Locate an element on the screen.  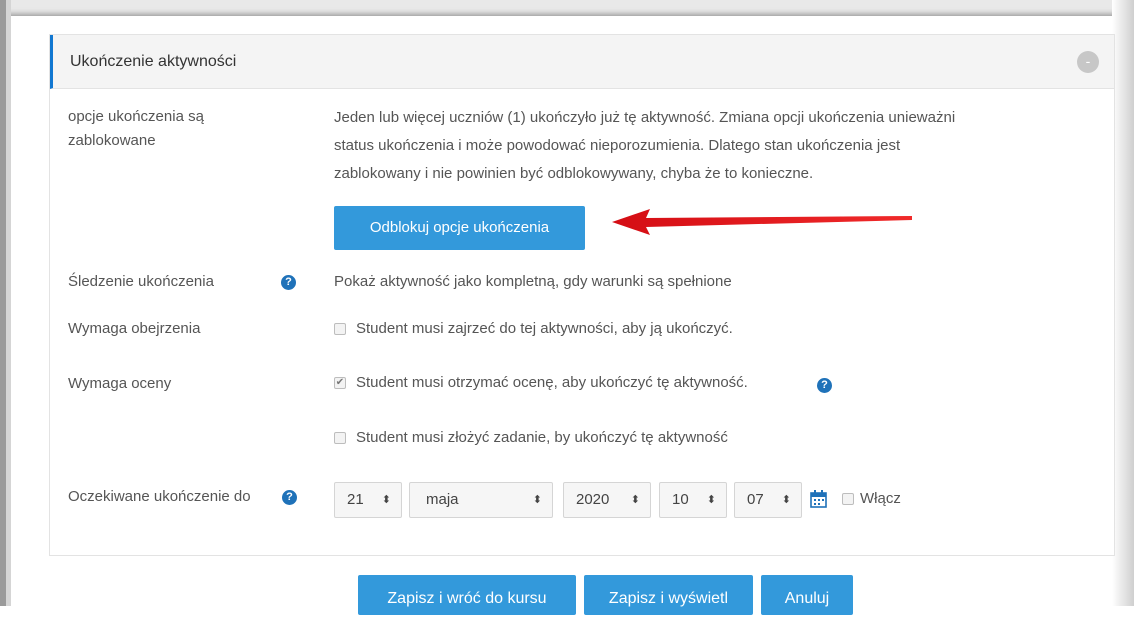
save-and-return-button: Zapisz i wróć do kursu is located at coordinates (467, 595).